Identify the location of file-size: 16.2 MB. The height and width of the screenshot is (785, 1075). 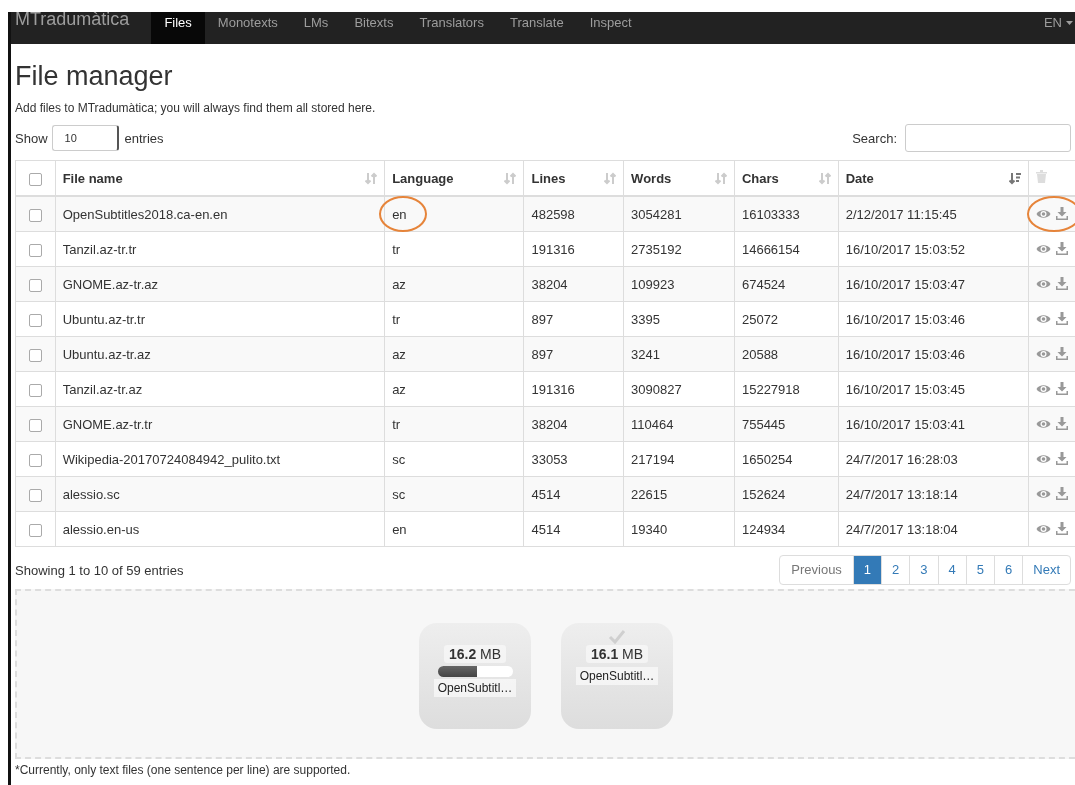
(475, 654).